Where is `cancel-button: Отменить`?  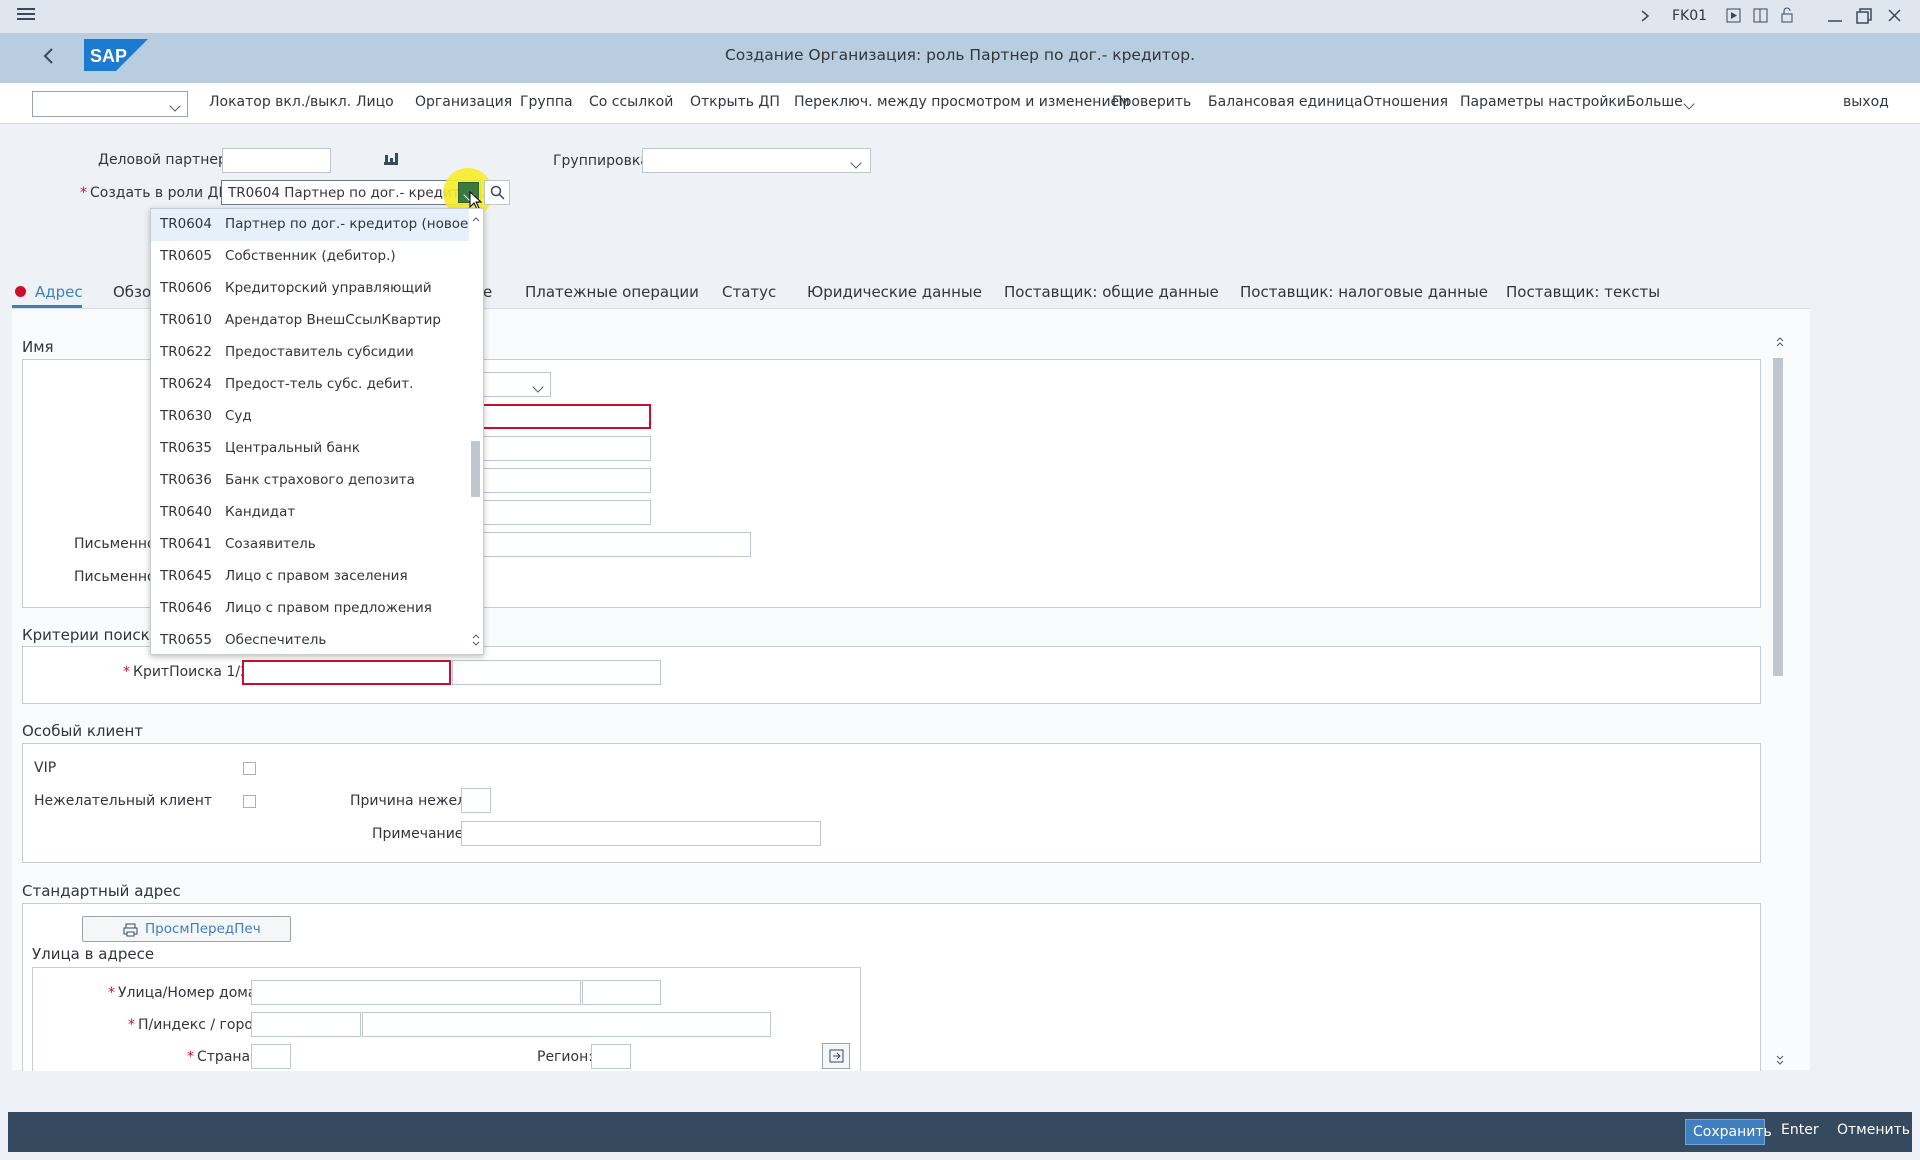 cancel-button: Отменить is located at coordinates (1873, 1130).